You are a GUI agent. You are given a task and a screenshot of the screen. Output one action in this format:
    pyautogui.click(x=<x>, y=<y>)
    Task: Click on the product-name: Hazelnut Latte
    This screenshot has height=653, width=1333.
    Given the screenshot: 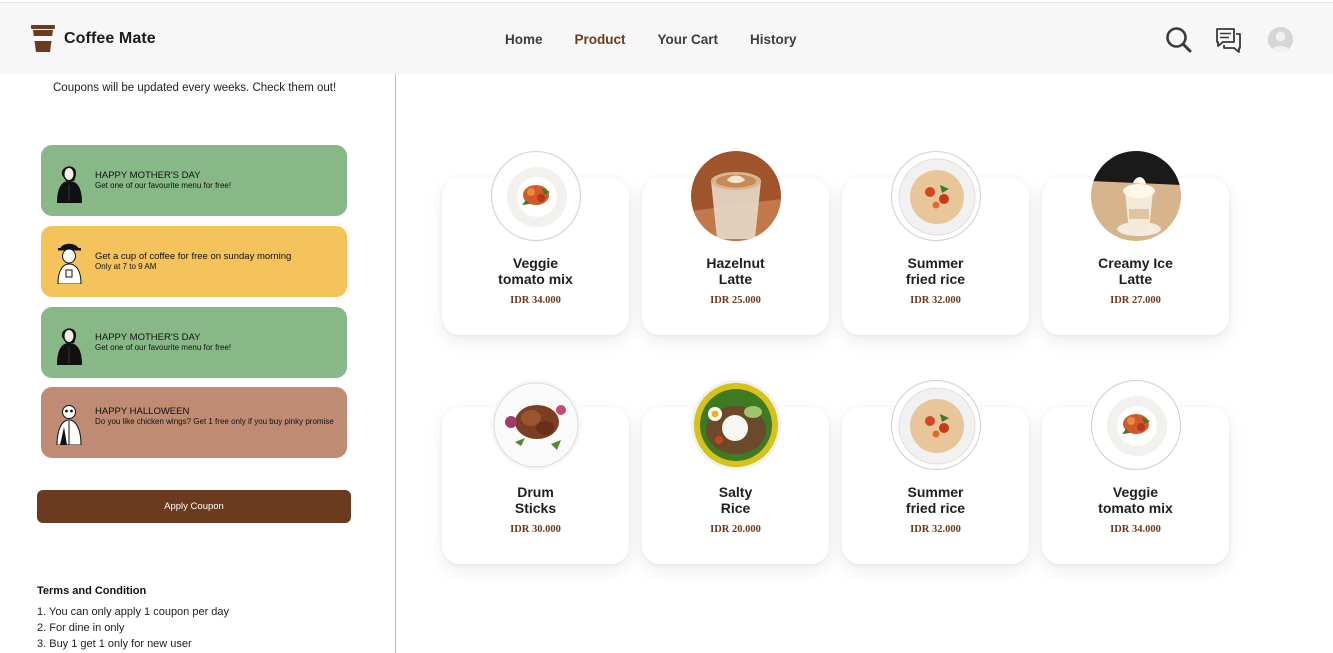 What is the action you would take?
    pyautogui.click(x=735, y=271)
    